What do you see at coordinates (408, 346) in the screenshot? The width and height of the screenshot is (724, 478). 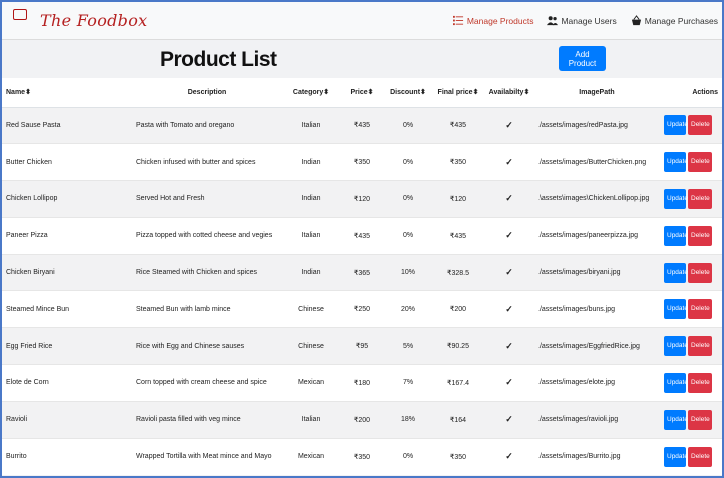 I see `product-discount: 5%` at bounding box center [408, 346].